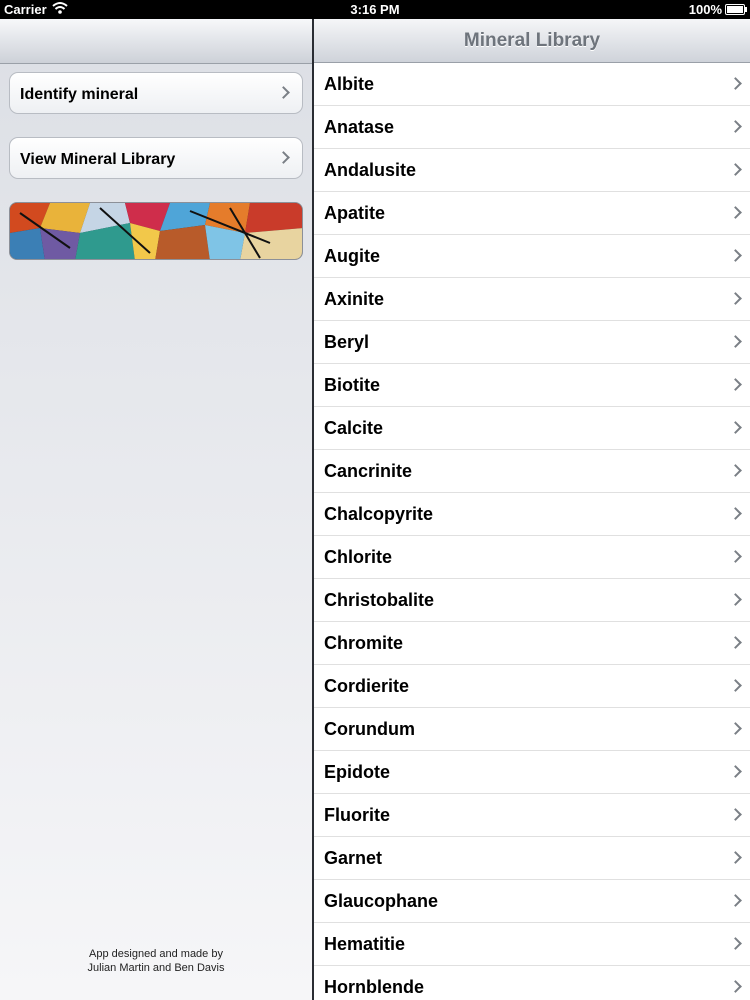 The height and width of the screenshot is (1000, 750). Describe the element at coordinates (532, 213) in the screenshot. I see `mineral-list-item: Apatite` at that location.